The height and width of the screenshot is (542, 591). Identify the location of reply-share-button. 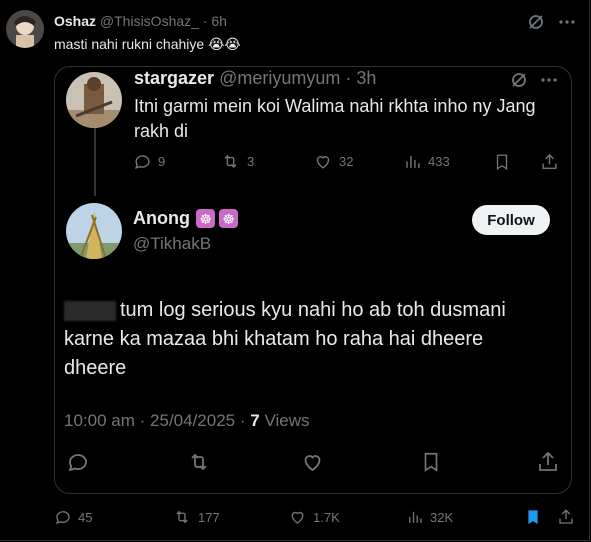
(548, 462).